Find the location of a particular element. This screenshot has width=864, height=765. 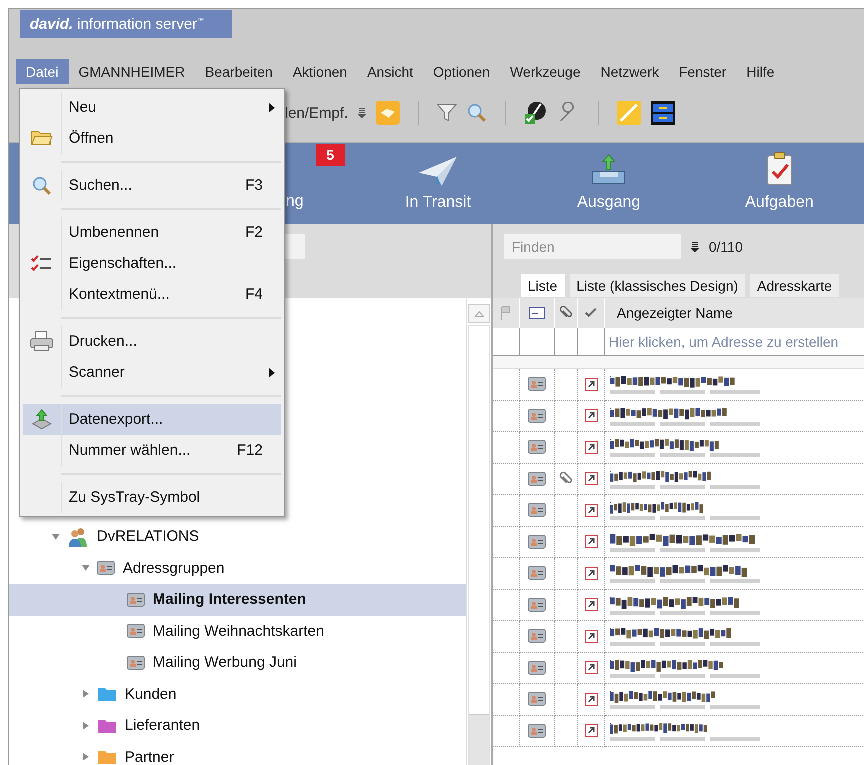

clipboard-check-icon is located at coordinates (780, 169).